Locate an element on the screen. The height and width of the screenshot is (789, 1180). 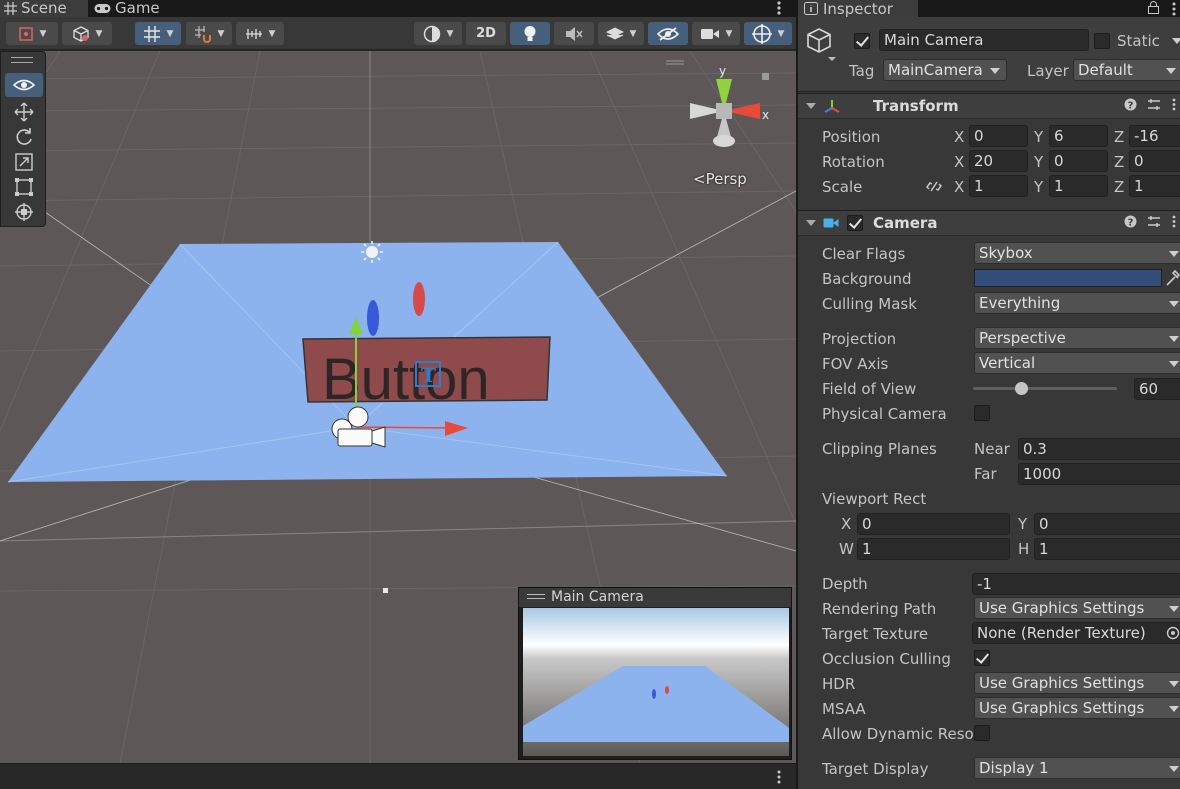
viewport-w-field: 1 is located at coordinates (933, 549).